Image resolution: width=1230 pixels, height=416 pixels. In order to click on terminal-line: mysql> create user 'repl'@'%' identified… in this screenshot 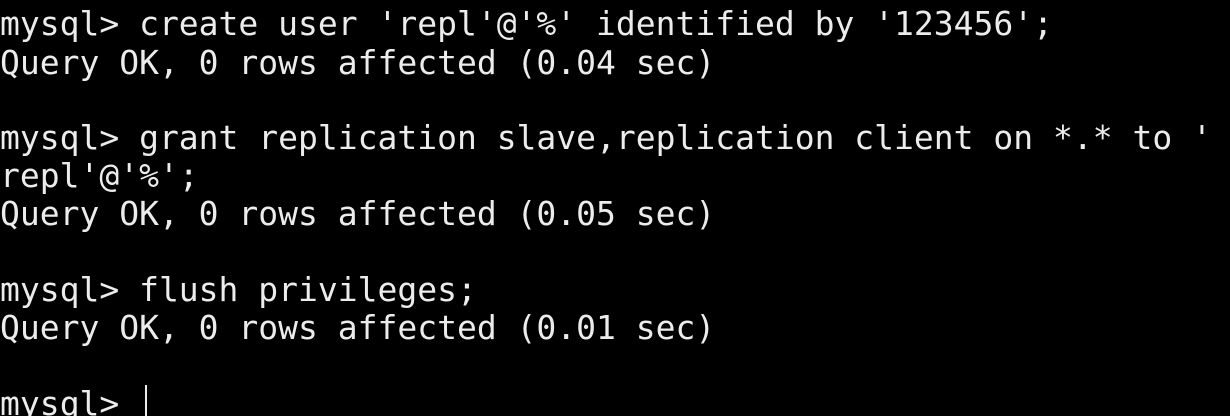, I will do `click(526, 23)`.